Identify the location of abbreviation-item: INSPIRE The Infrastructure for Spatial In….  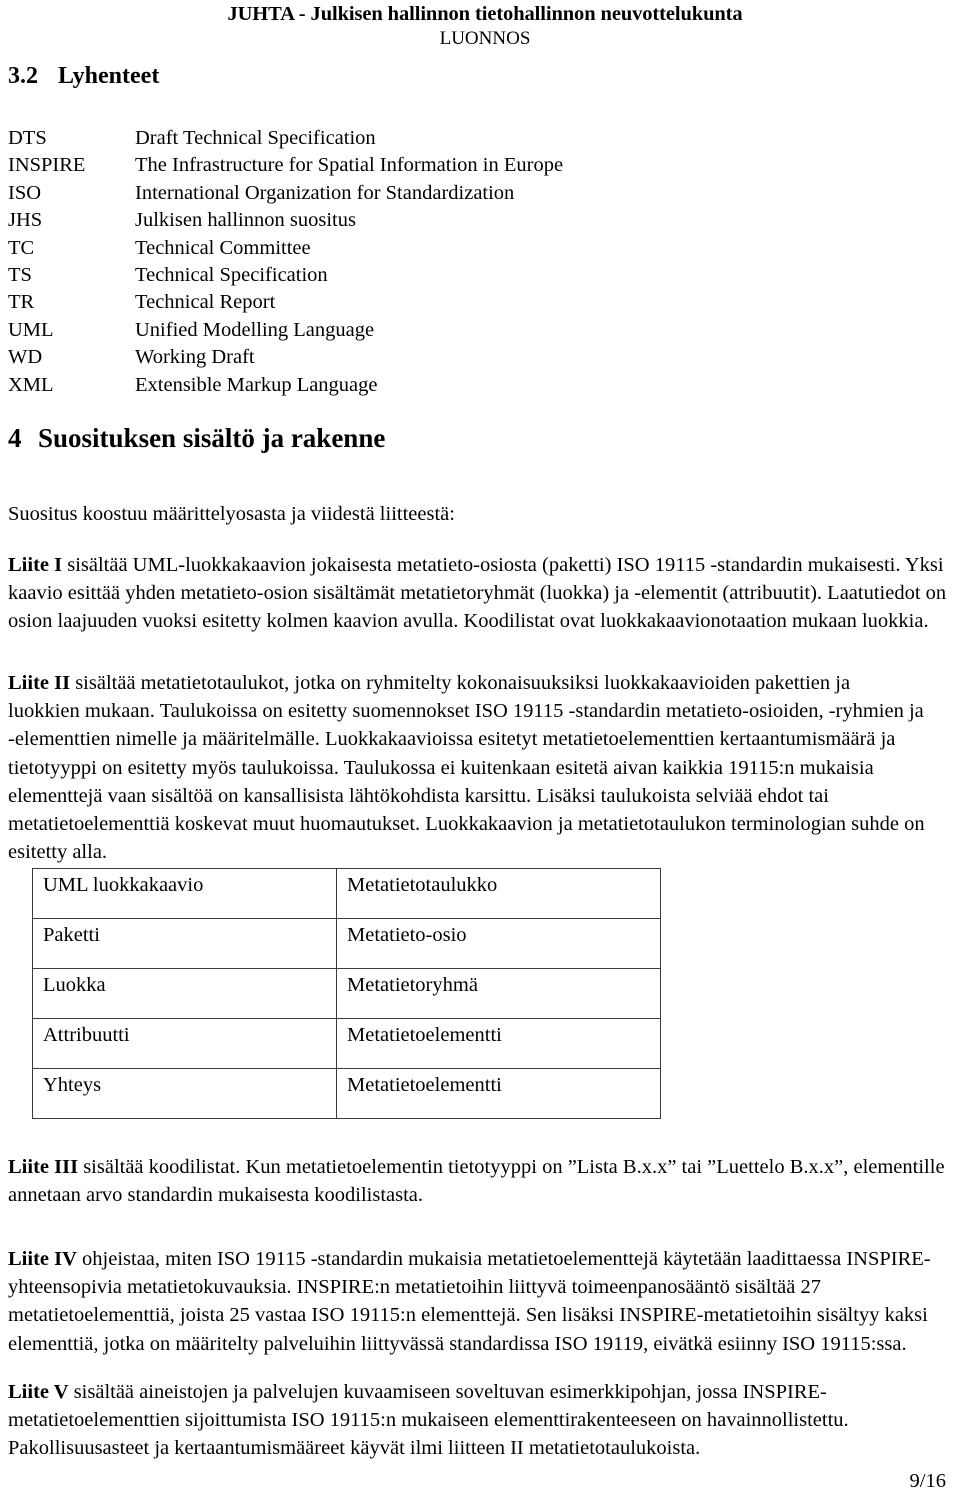
(358, 165).